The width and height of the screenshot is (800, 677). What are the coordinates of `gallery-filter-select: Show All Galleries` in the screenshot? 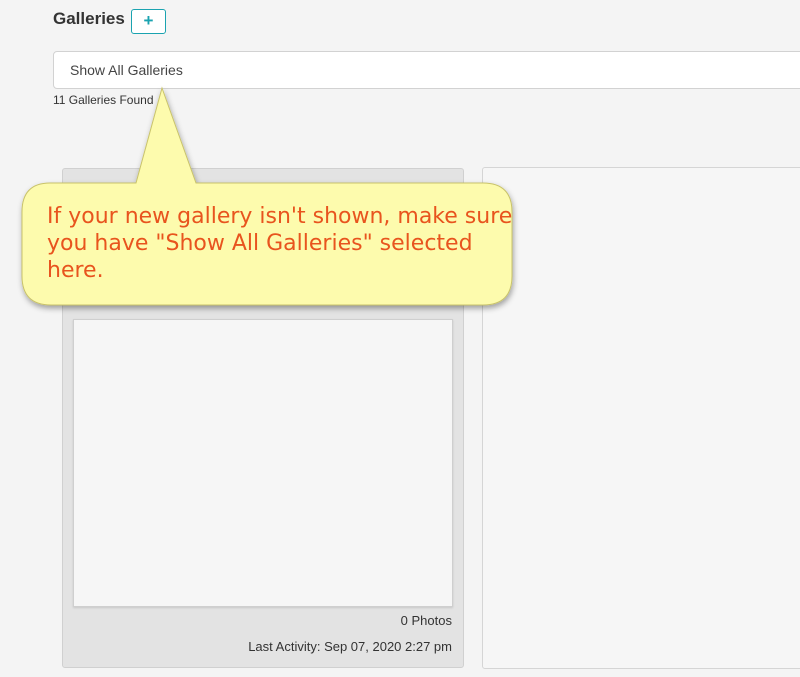 It's located at (426, 70).